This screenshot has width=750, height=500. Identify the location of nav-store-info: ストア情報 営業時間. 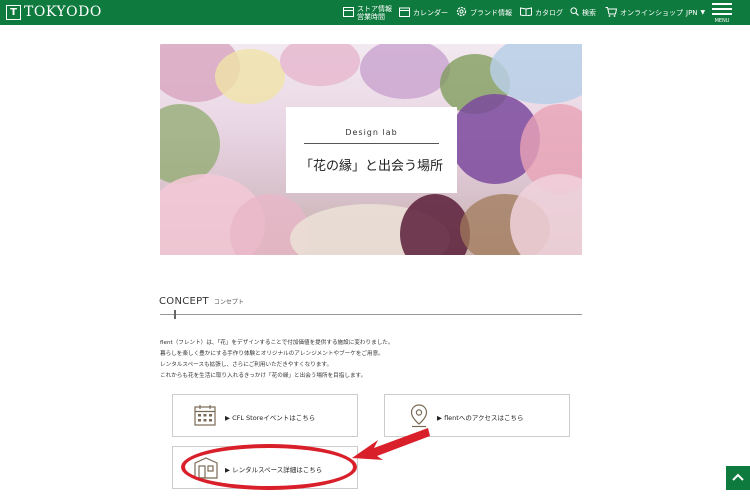
(367, 12).